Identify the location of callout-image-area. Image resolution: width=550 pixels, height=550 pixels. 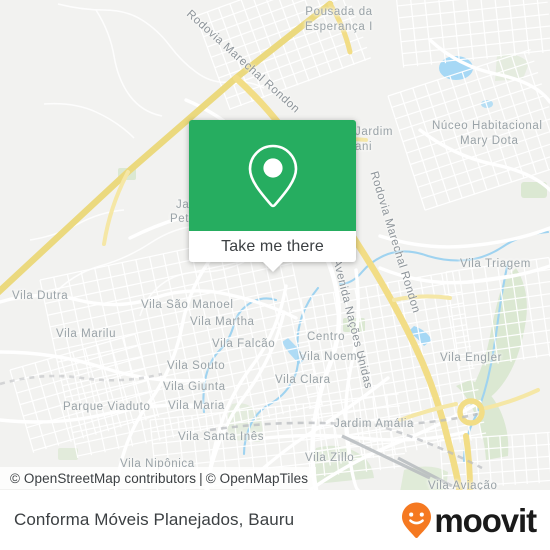
(272, 175).